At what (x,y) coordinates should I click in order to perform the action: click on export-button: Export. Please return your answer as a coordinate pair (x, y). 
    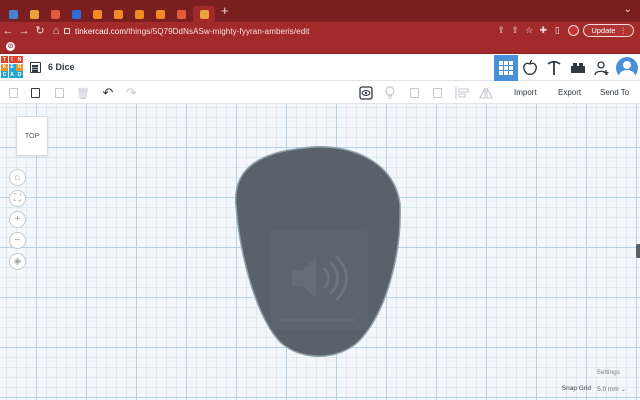
    Looking at the image, I should click on (569, 92).